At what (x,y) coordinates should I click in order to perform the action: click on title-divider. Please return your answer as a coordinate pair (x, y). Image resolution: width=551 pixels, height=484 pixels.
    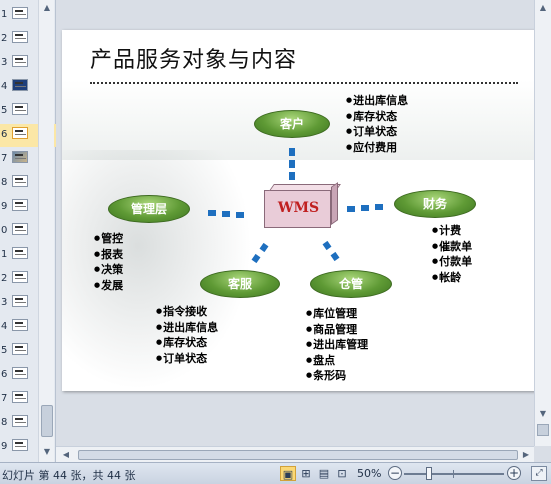
    Looking at the image, I should click on (304, 83).